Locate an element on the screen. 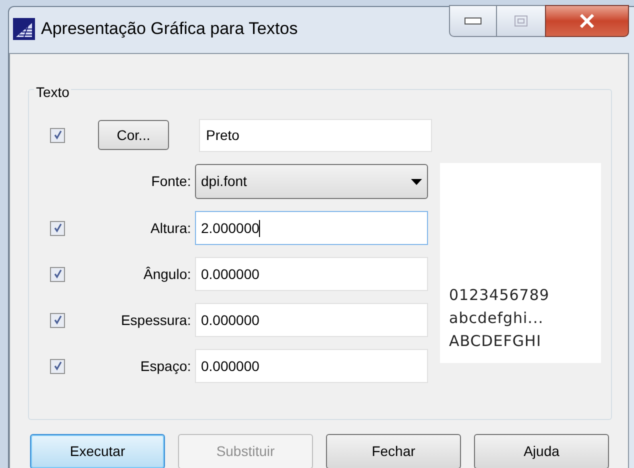 The height and width of the screenshot is (468, 634). dialog-button: Fechar is located at coordinates (393, 451).